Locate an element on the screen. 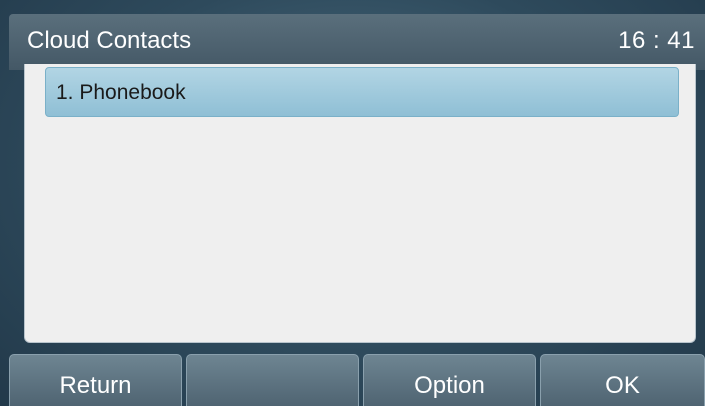 Image resolution: width=705 pixels, height=406 pixels. list-item-phonebook: 1. Phonebook is located at coordinates (362, 92).